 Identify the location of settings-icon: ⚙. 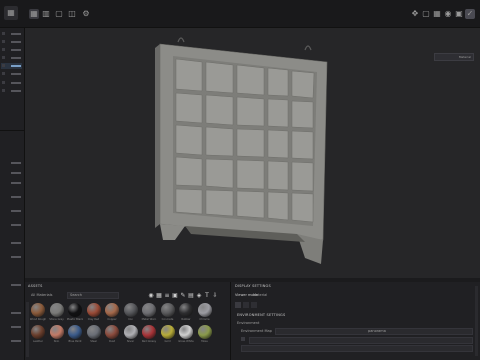
(86, 14).